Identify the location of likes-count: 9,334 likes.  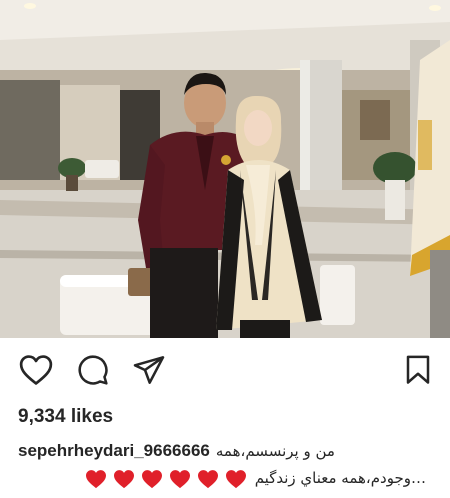
(65, 417).